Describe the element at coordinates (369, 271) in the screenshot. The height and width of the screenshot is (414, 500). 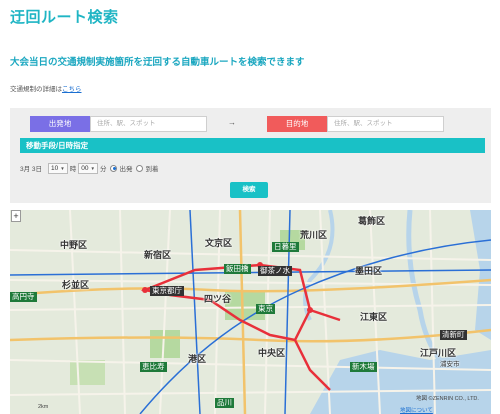
I see `map-label-sumida: 墨田区` at that location.